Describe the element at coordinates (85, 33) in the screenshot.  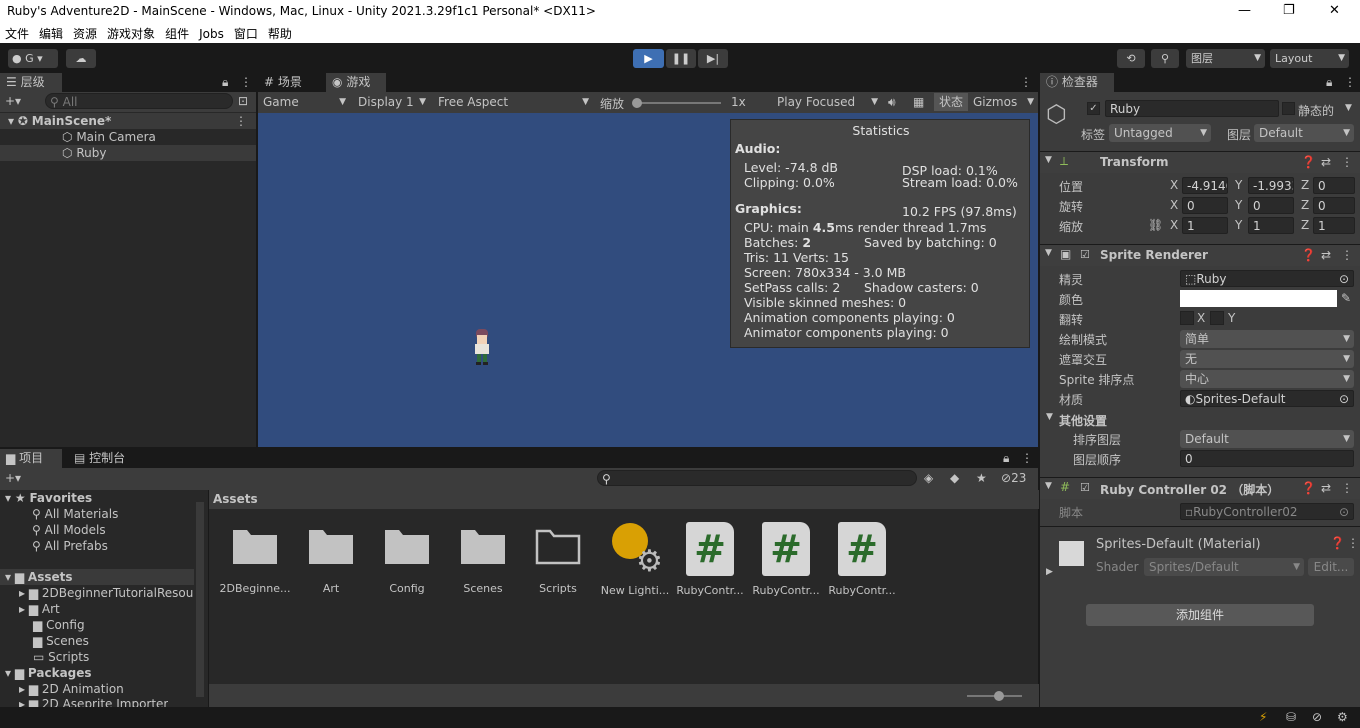
I see `menu-assets: 资源` at that location.